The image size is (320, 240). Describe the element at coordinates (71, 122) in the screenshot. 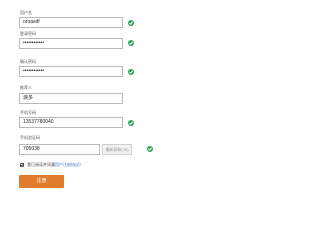

I see `phone-input: 13537780040` at that location.